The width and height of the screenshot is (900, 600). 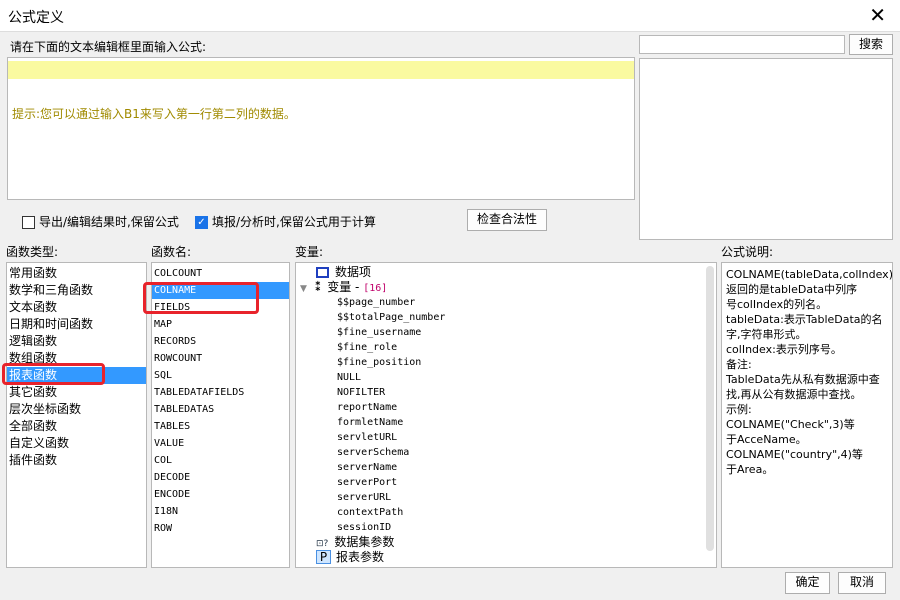 What do you see at coordinates (220, 511) in the screenshot?
I see `function-name-item: I18N` at bounding box center [220, 511].